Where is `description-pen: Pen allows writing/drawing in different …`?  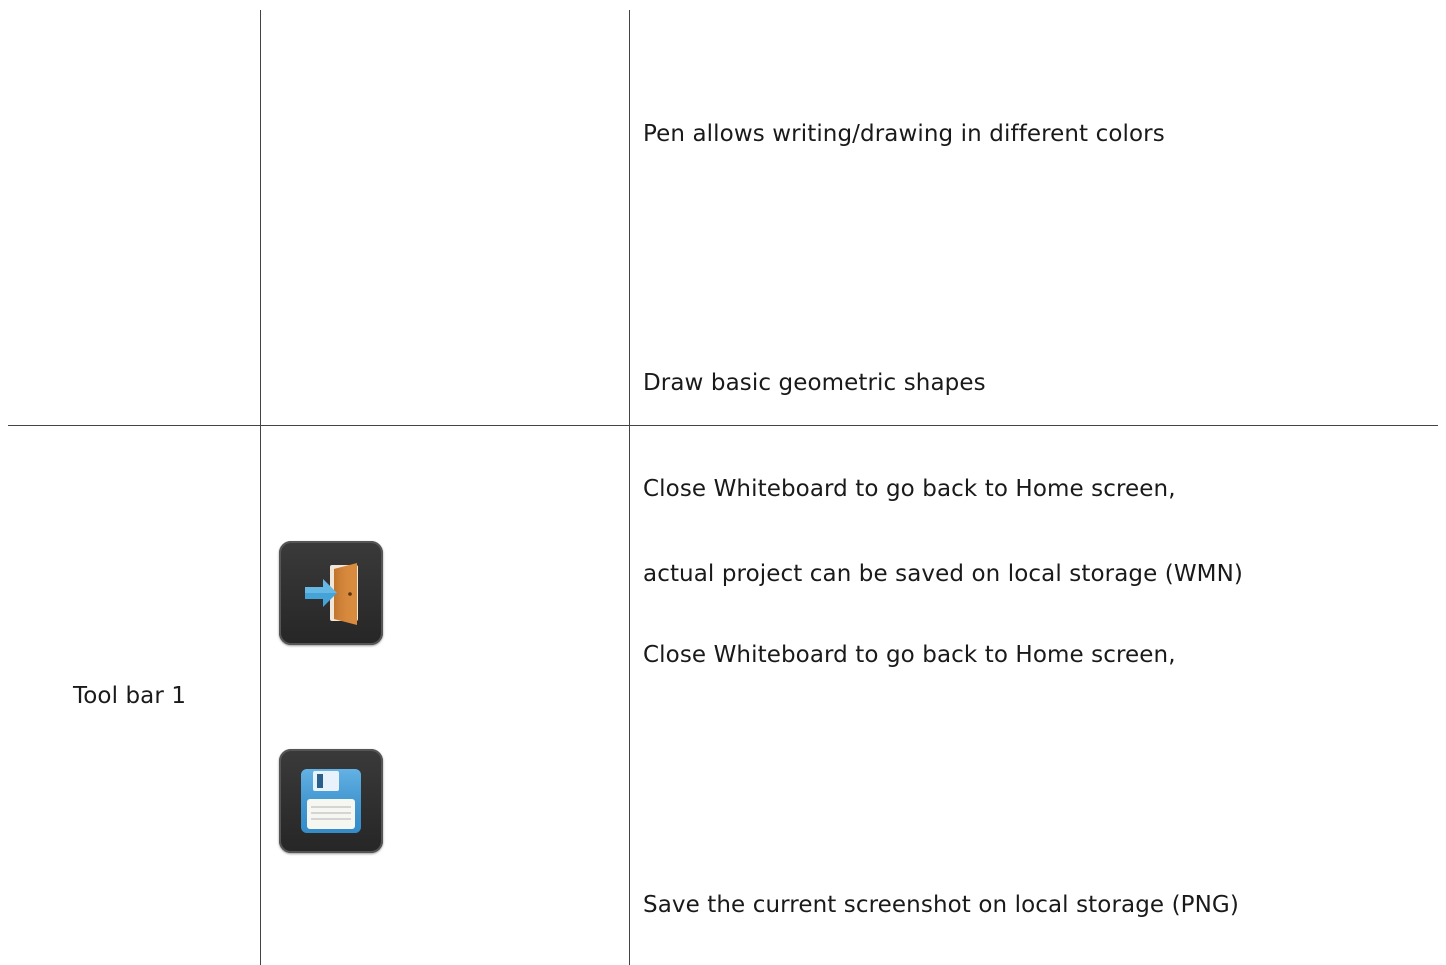 description-pen: Pen allows writing/drawing in different … is located at coordinates (904, 134).